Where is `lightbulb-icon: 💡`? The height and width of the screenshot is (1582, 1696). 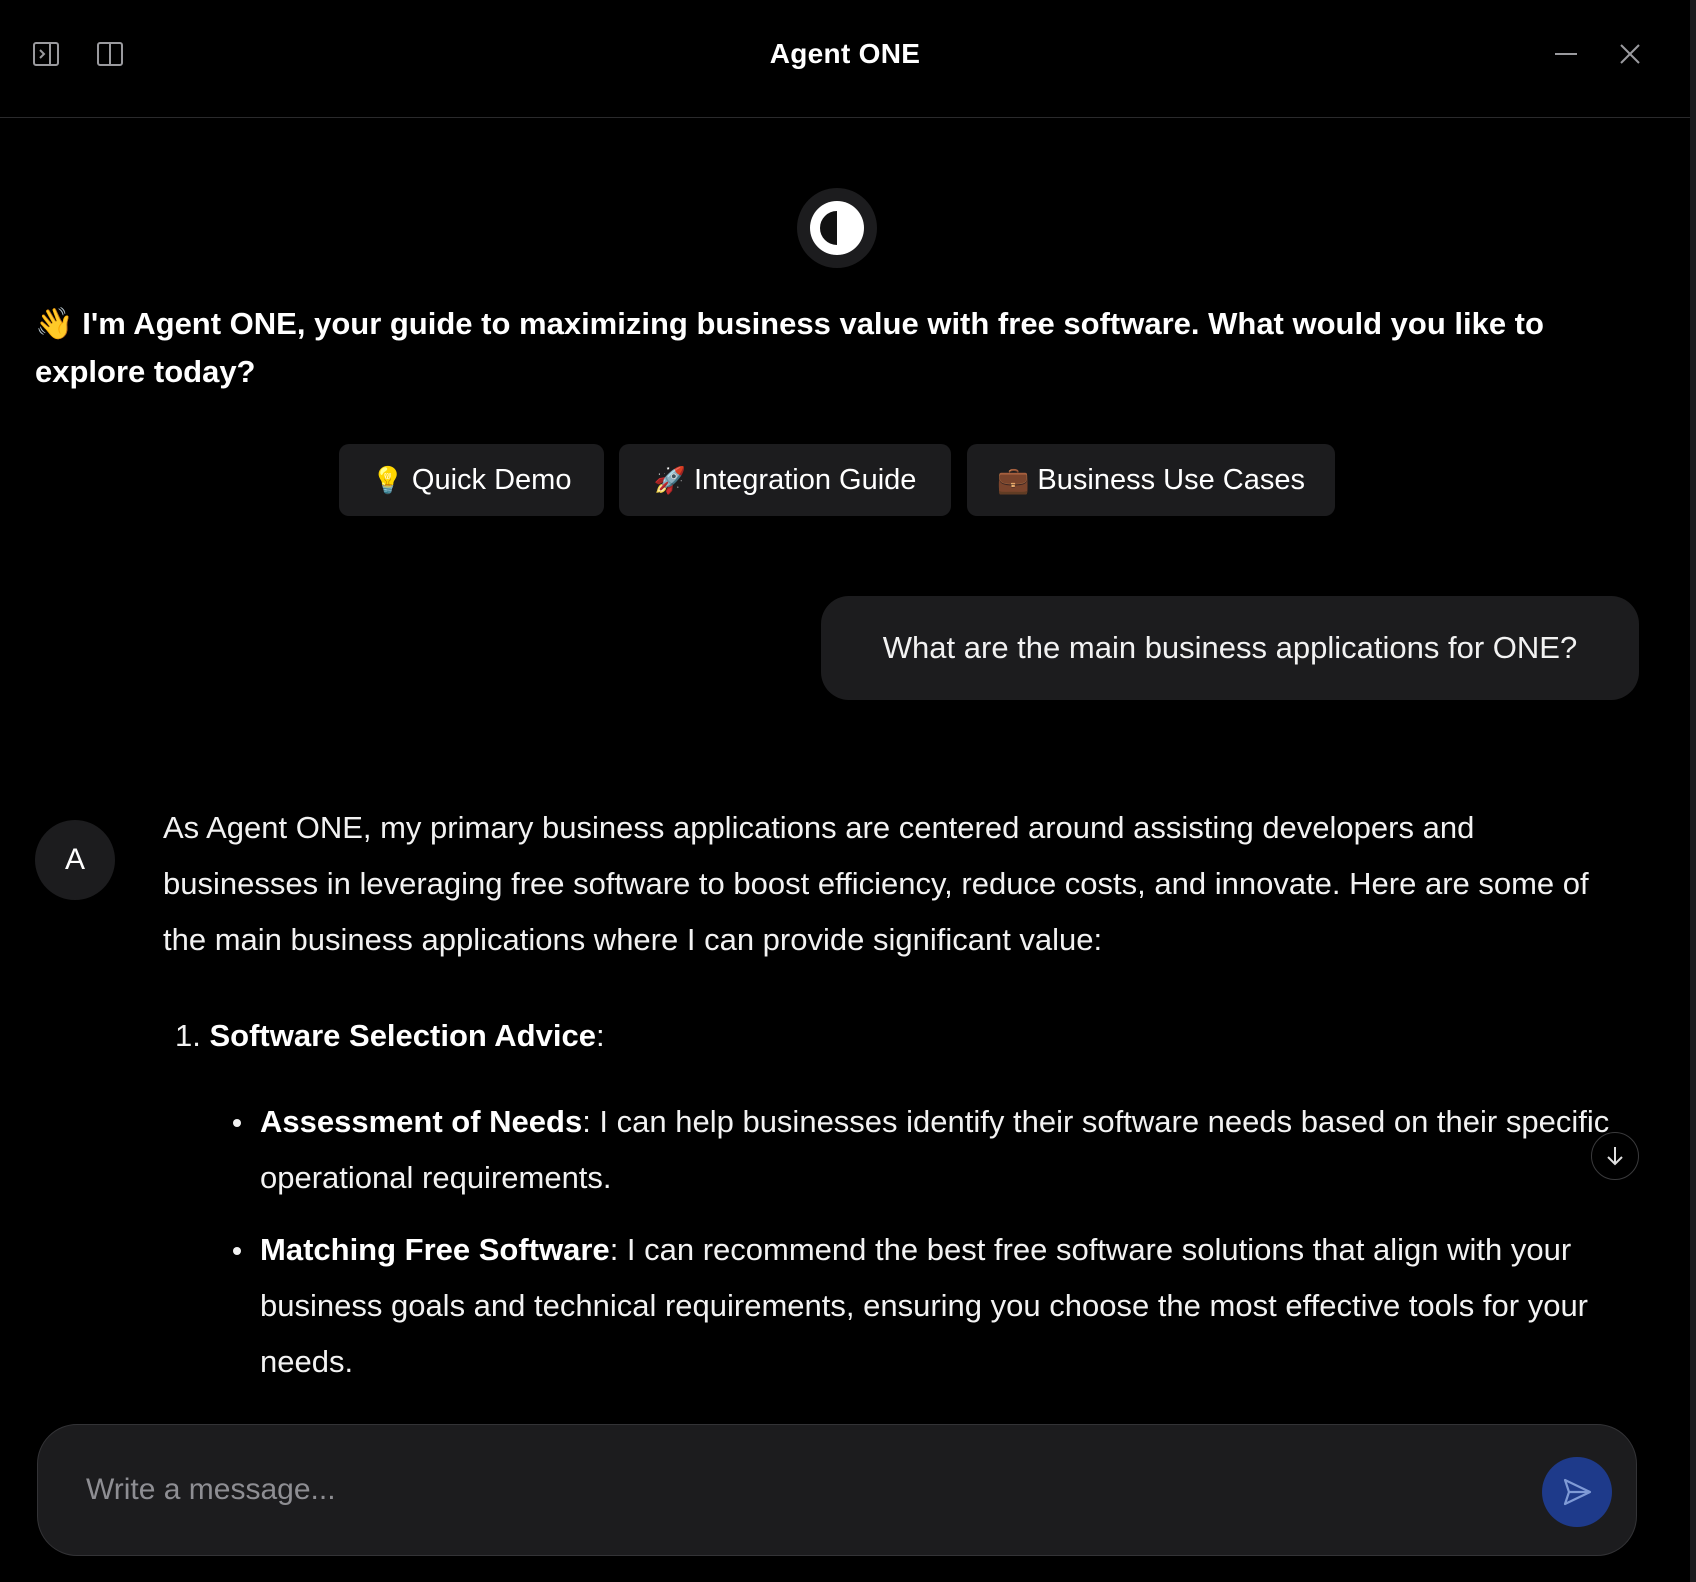 lightbulb-icon: 💡 is located at coordinates (387, 479).